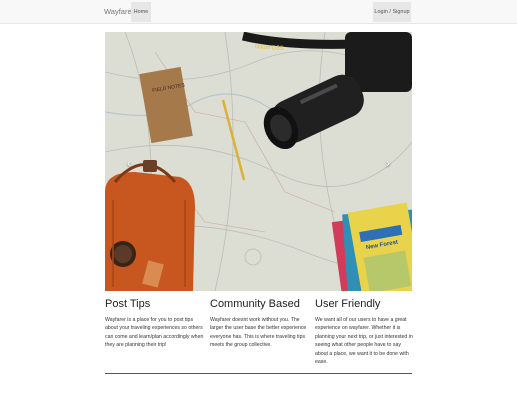  I want to click on travel-guide-books: New Forest, so click(371, 246).